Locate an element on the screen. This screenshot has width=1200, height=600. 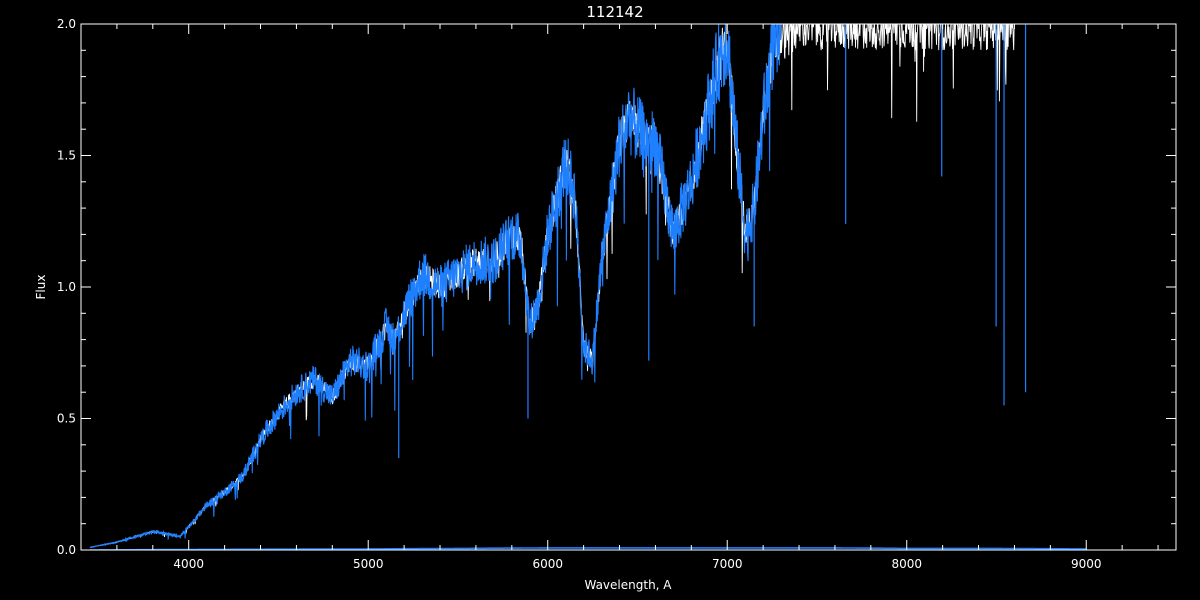
y-axis-label: Flux is located at coordinates (41, 287).